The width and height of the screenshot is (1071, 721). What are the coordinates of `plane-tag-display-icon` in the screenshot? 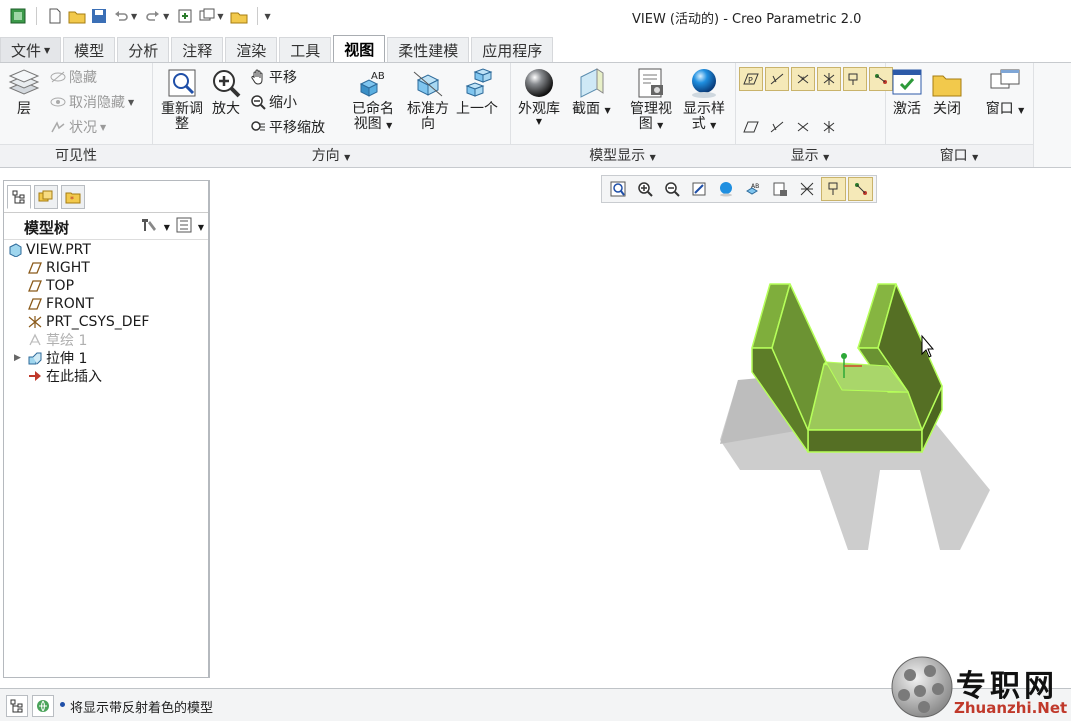 It's located at (751, 127).